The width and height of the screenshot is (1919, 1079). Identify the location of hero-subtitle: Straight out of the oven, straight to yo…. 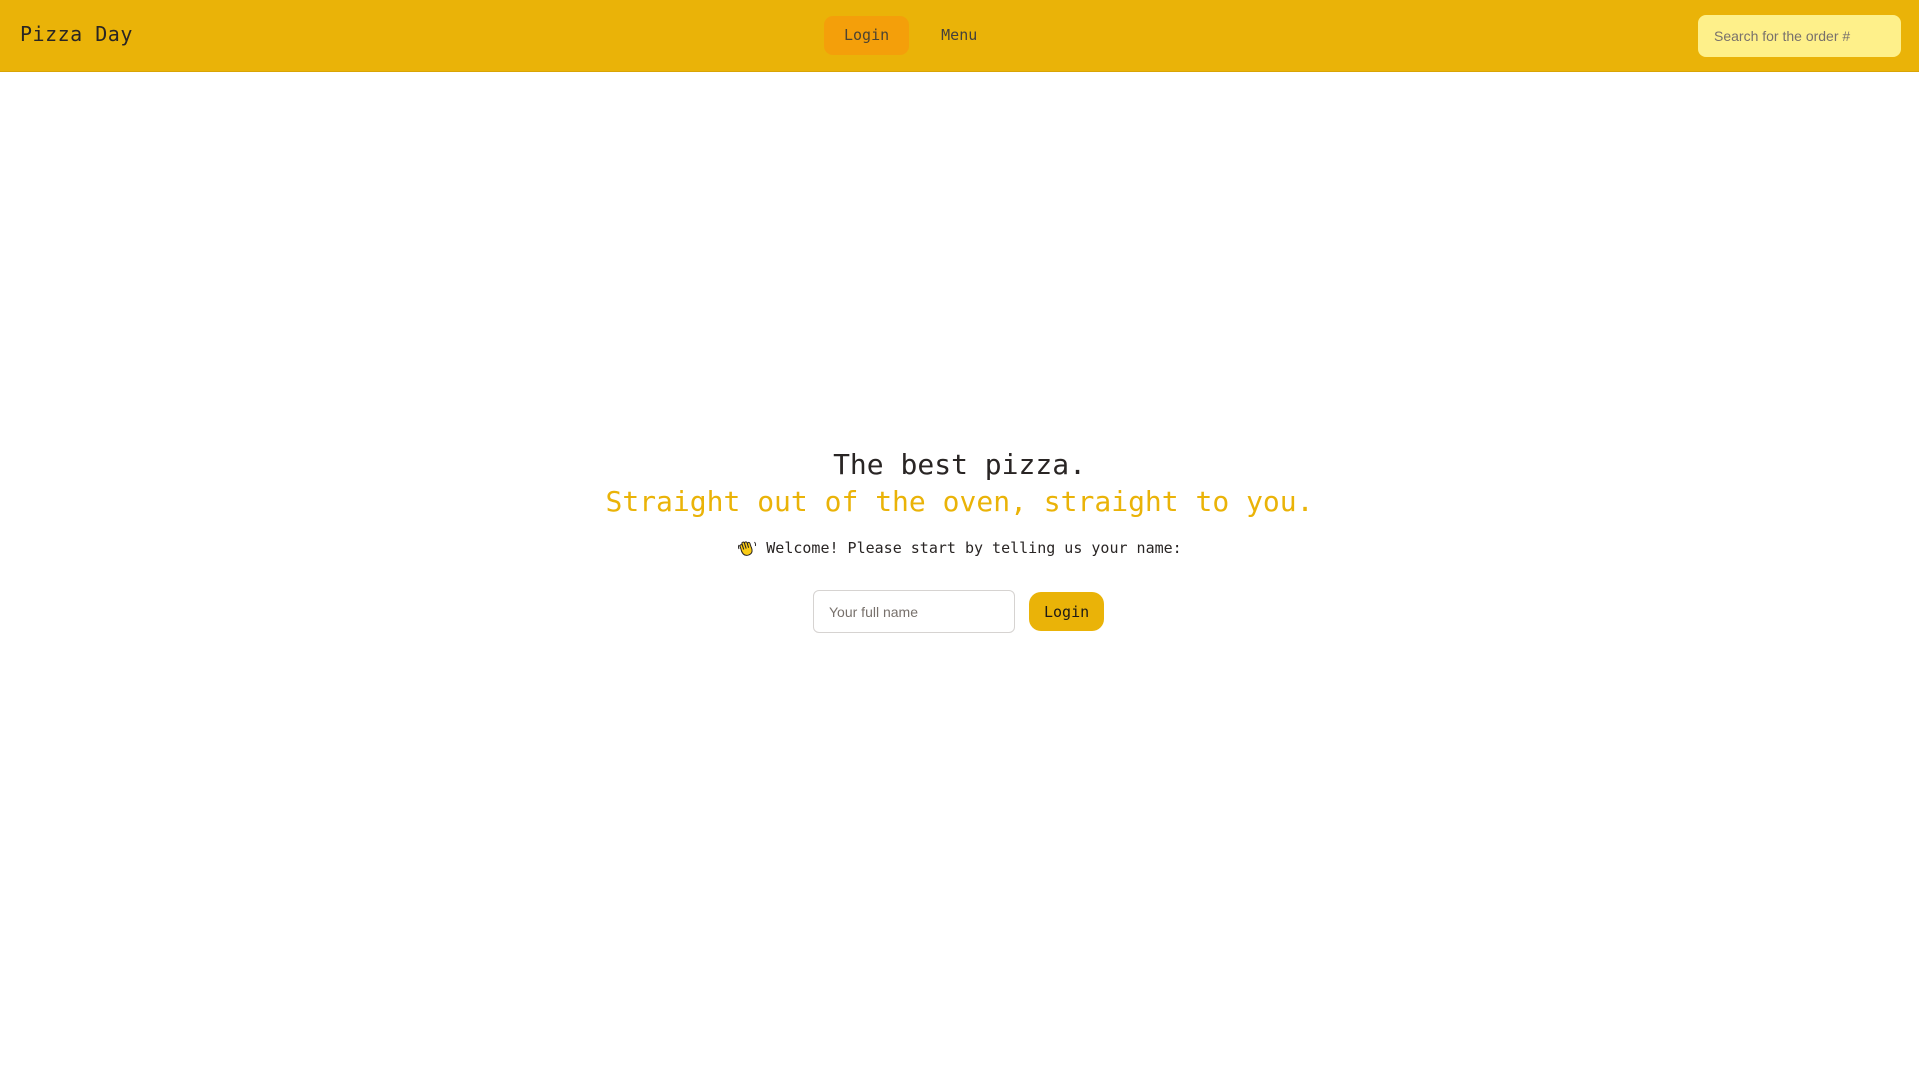
(959, 501).